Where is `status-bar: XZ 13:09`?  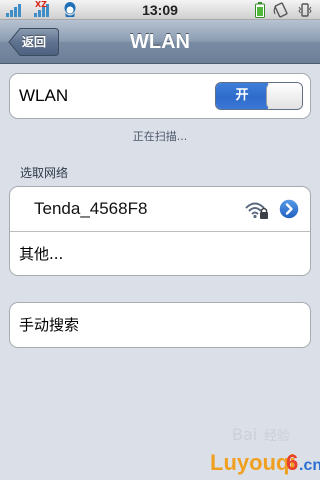
status-bar: XZ 13:09 is located at coordinates (160, 10).